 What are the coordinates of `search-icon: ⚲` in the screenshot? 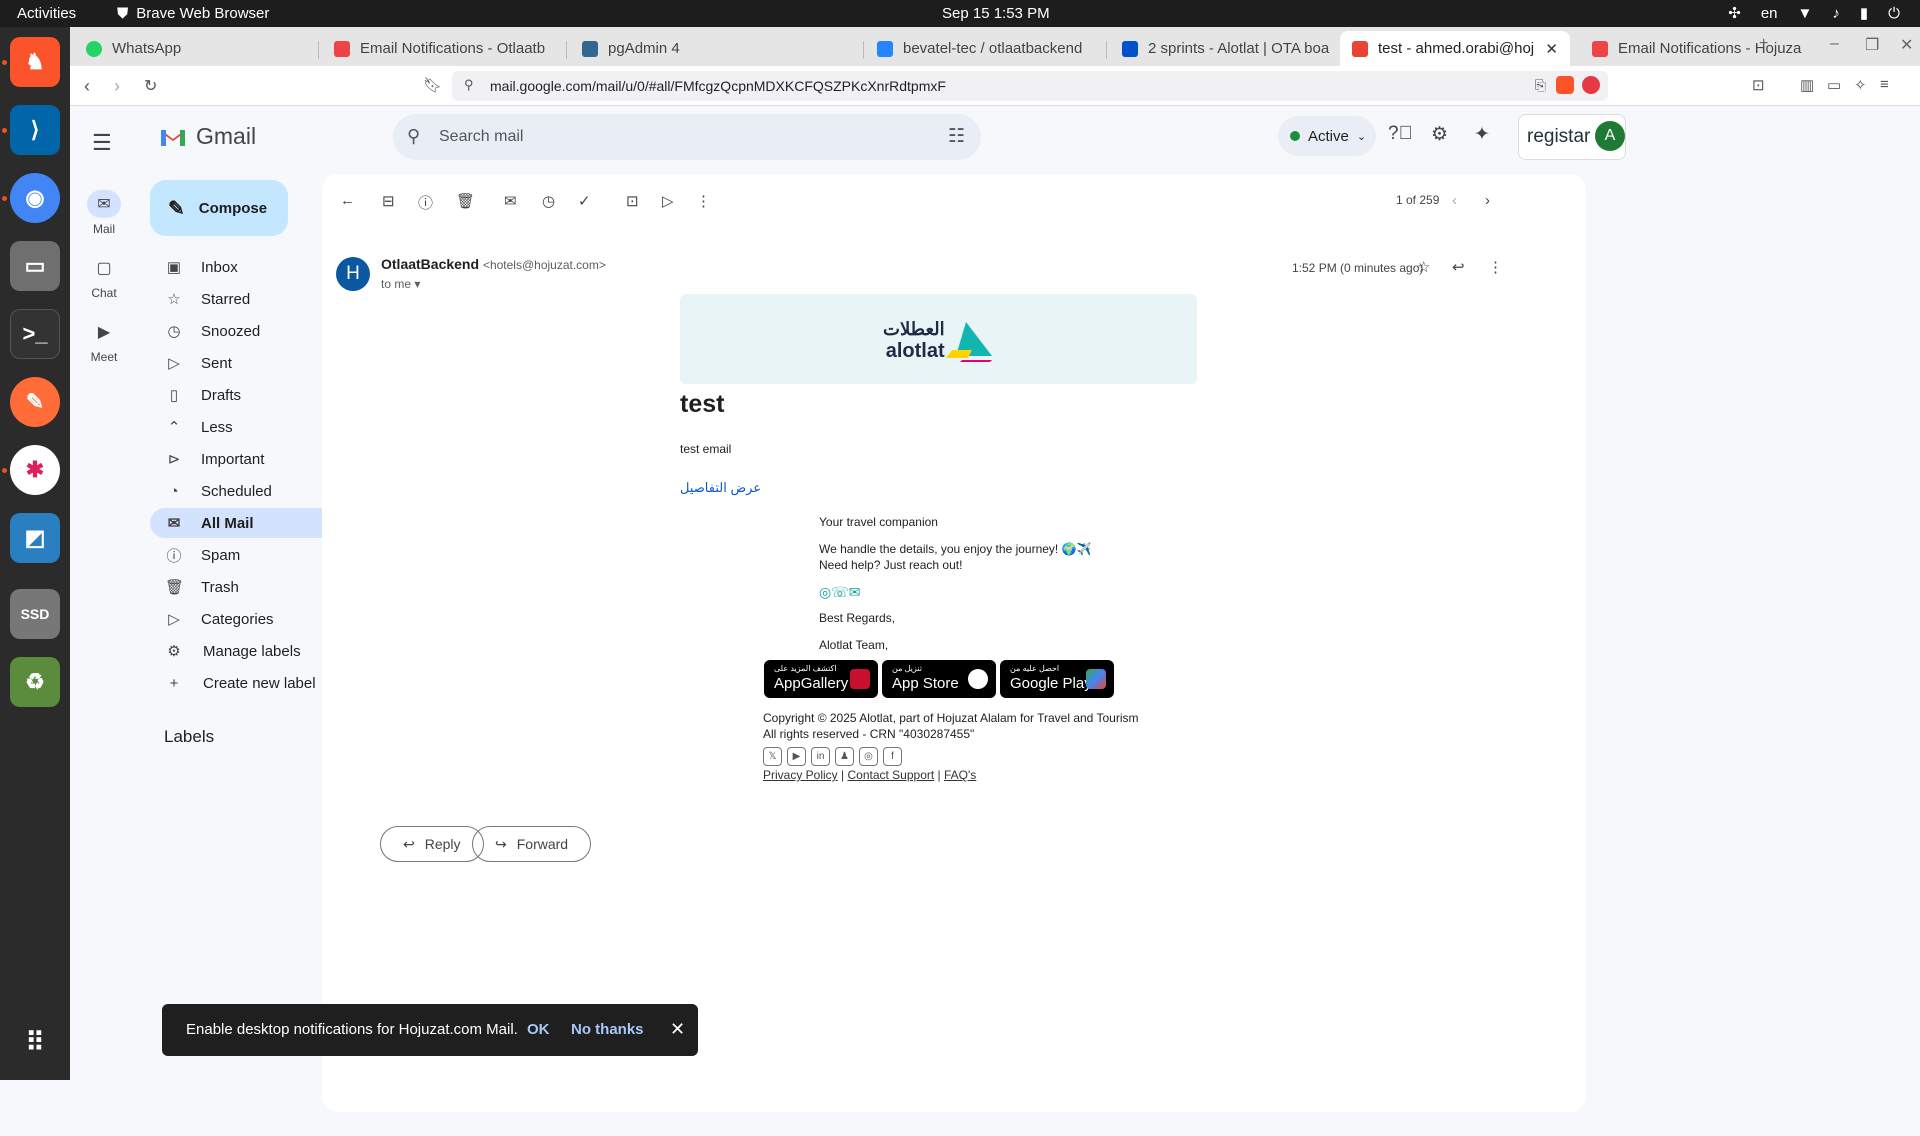 It's located at (413, 136).